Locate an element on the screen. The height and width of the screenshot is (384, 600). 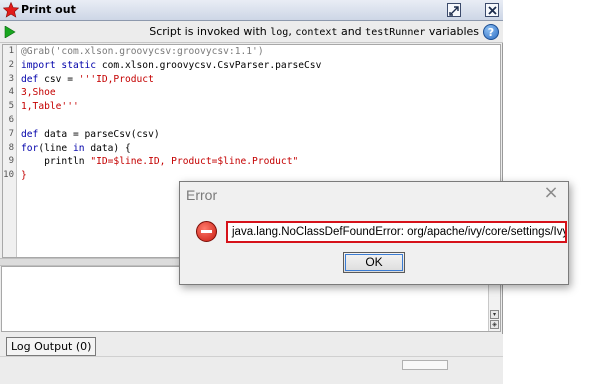
close-button is located at coordinates (492, 10).